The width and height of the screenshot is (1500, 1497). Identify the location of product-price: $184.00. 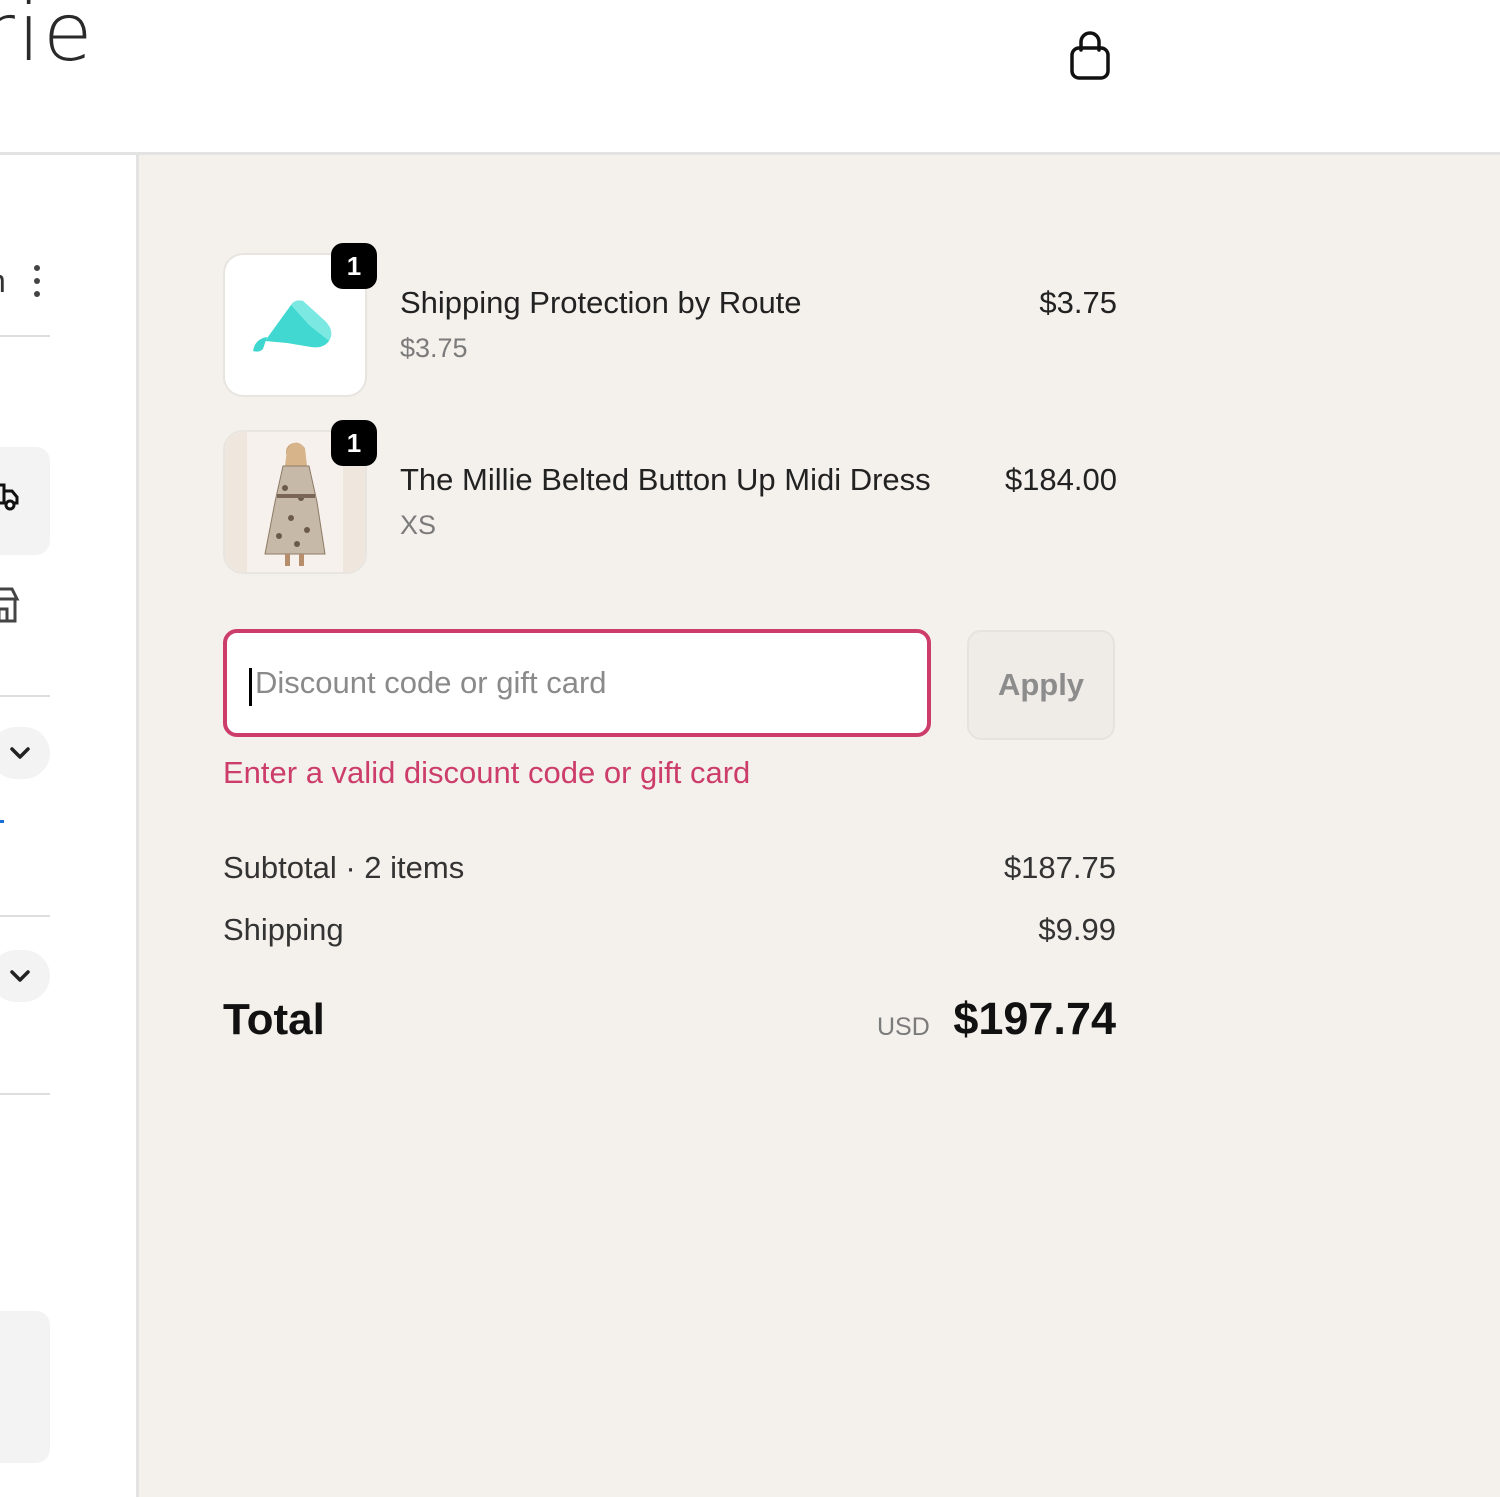
(1060, 479).